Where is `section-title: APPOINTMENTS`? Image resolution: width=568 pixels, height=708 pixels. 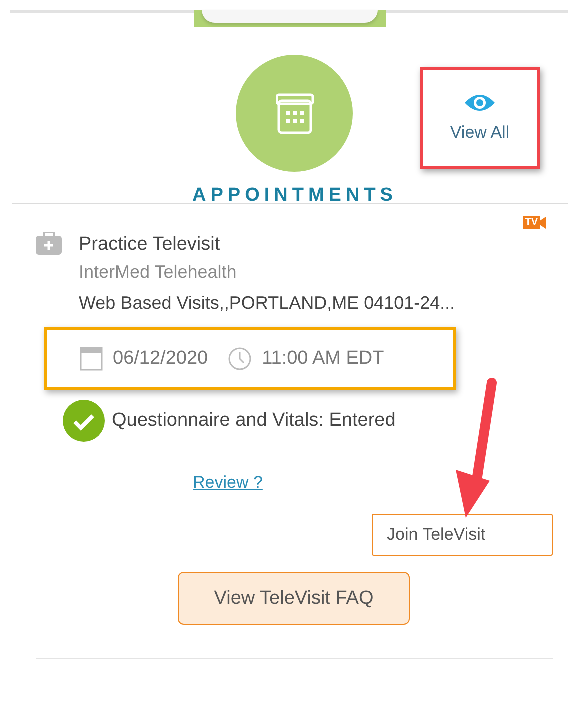 section-title: APPOINTMENTS is located at coordinates (295, 196).